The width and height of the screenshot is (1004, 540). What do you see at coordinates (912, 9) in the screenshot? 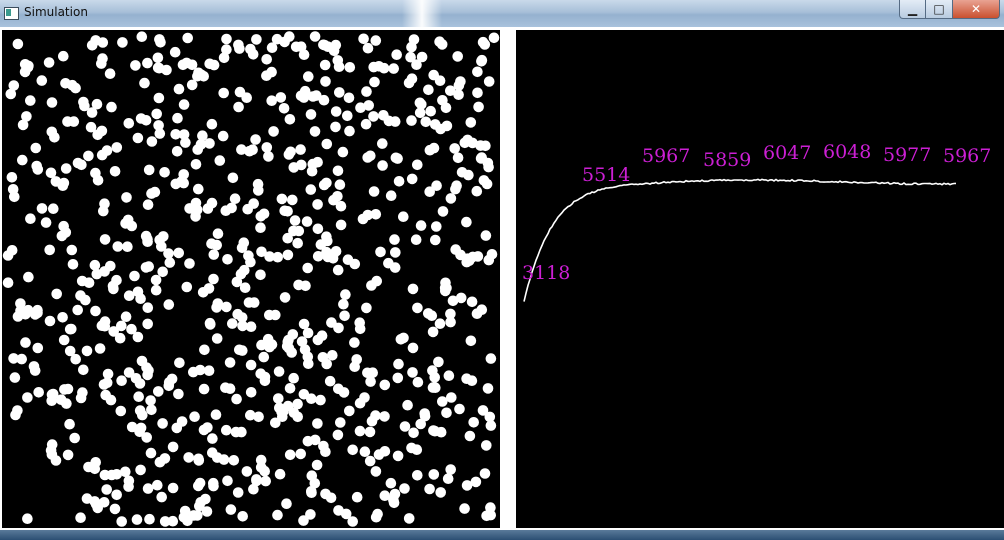
I see `minimize-button: ▁` at bounding box center [912, 9].